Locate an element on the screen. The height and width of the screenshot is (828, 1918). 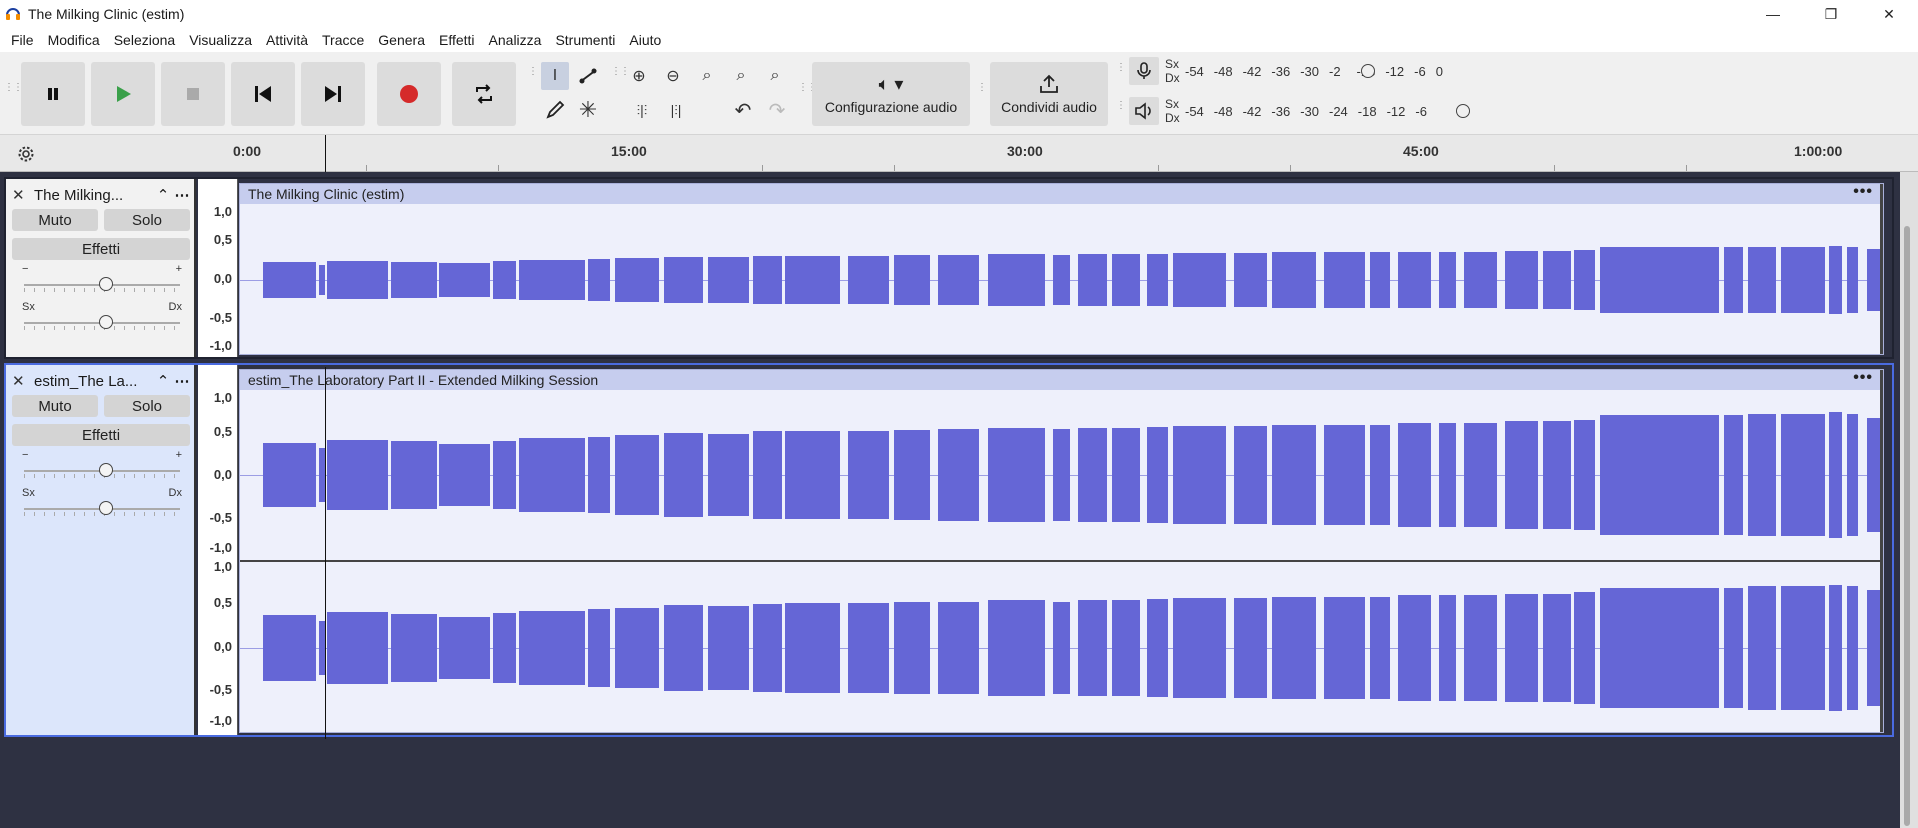
vertical-scrollbar is located at coordinates (1909, 500).